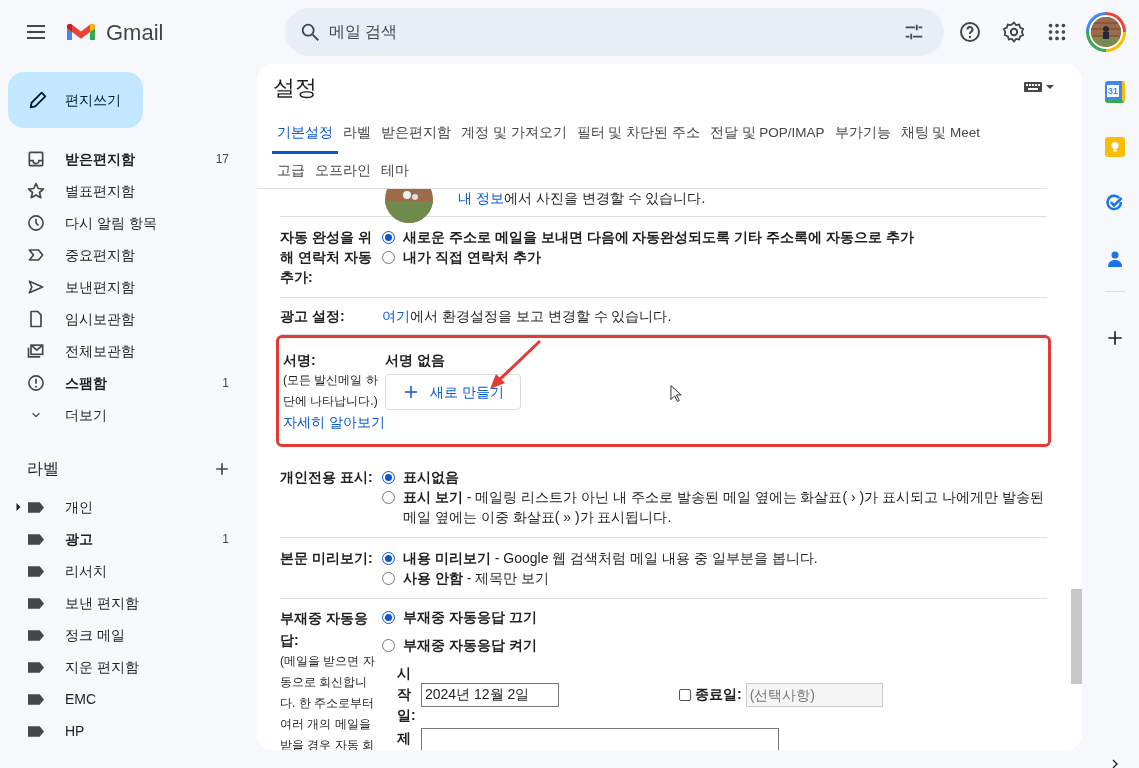 The width and height of the screenshot is (1139, 768). Describe the element at coordinates (472, 257) in the screenshot. I see `option-label: 내가 직접 연락처 추가` at that location.